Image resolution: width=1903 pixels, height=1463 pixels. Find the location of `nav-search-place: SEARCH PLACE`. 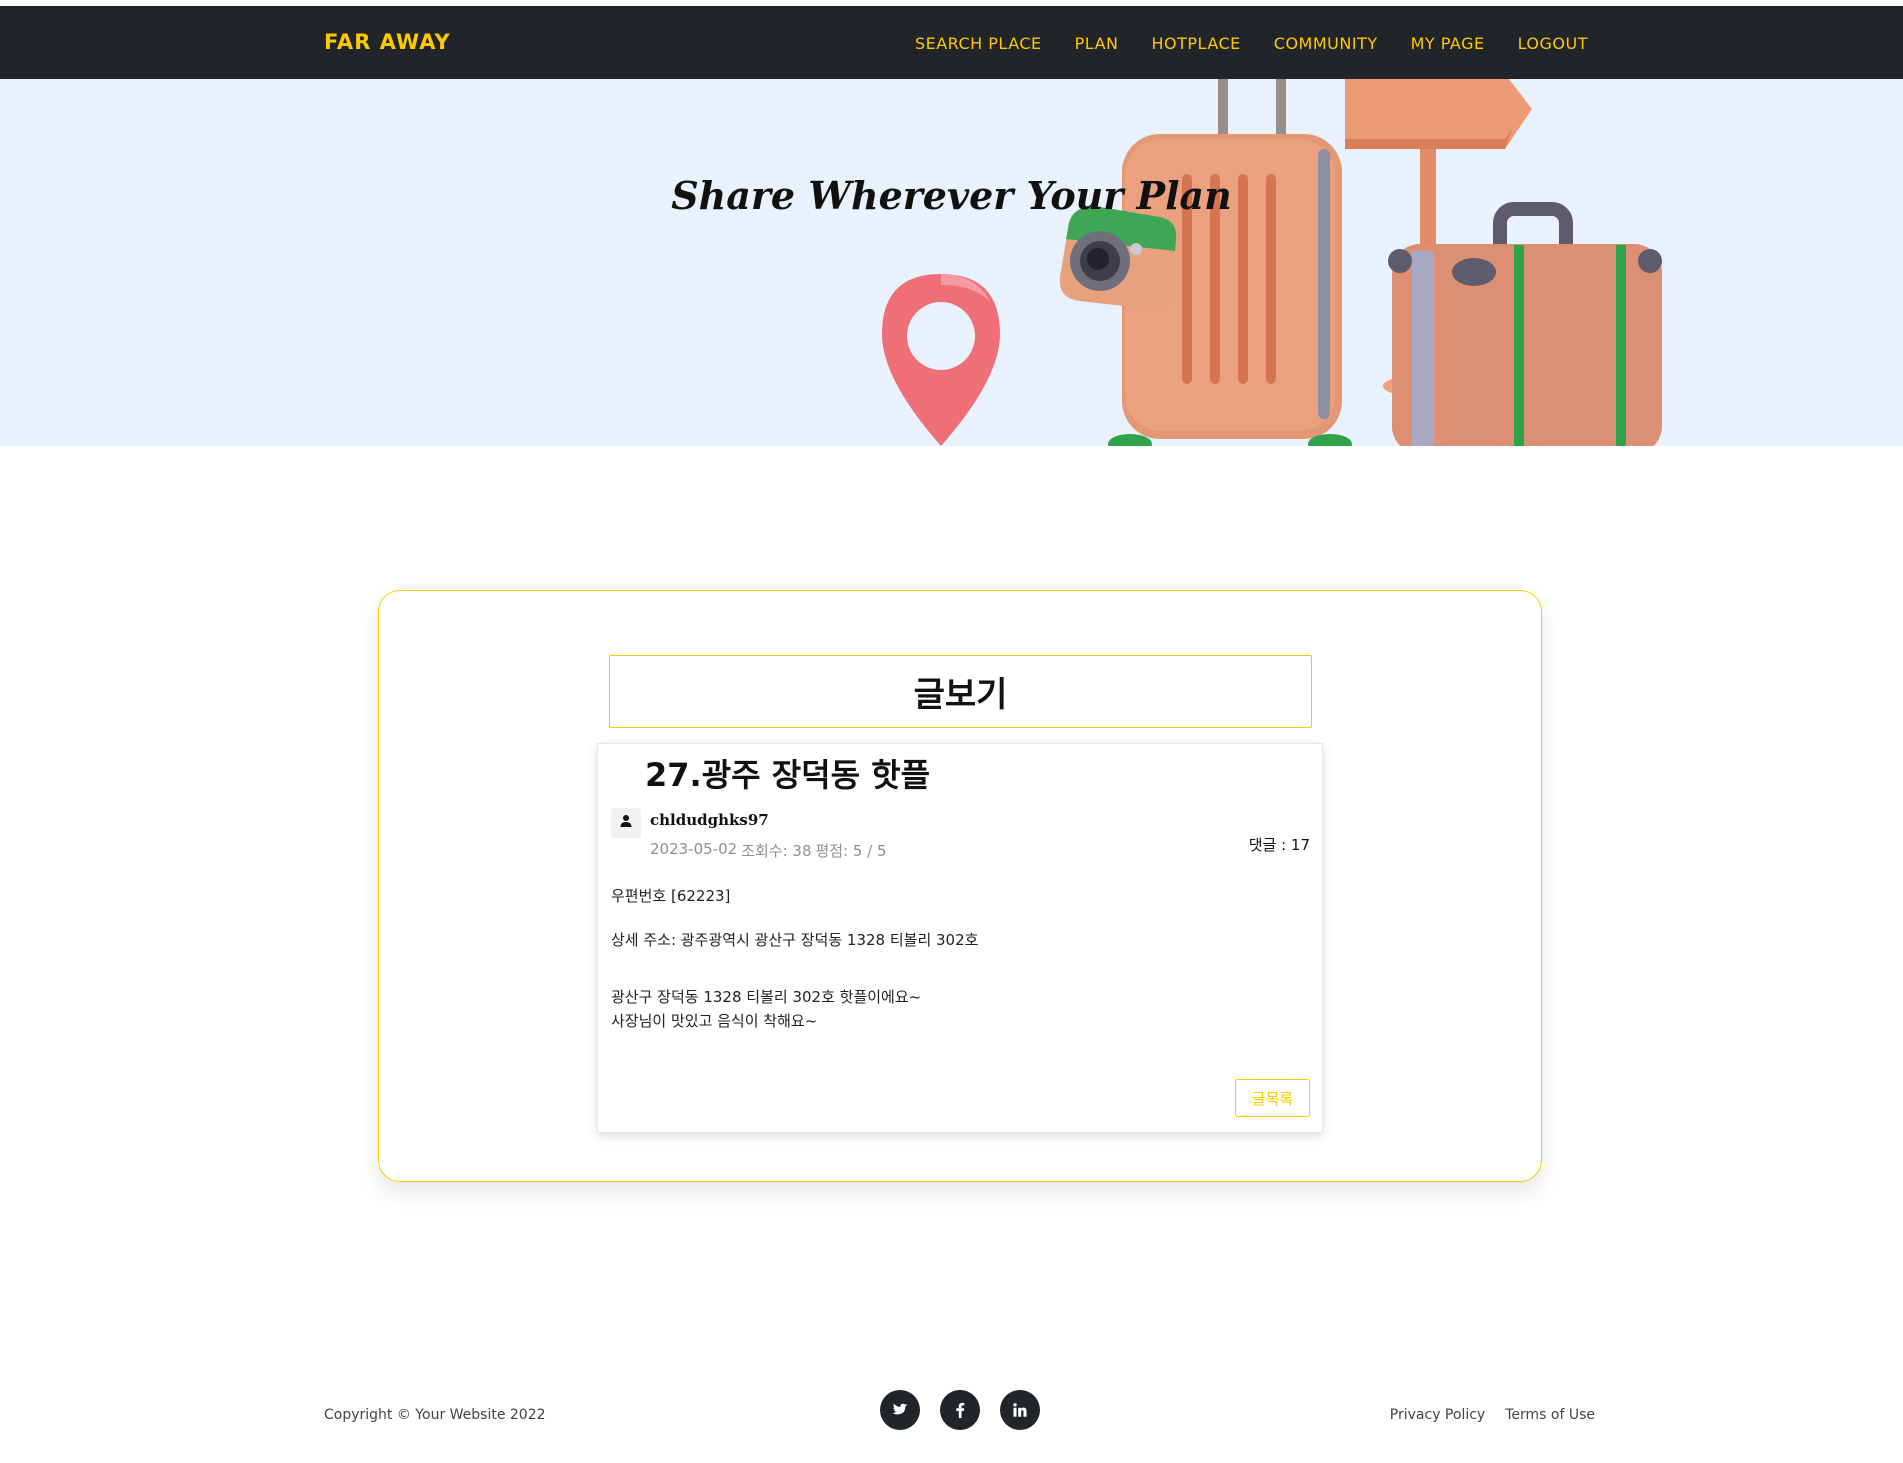

nav-search-place: SEARCH PLACE is located at coordinates (978, 43).